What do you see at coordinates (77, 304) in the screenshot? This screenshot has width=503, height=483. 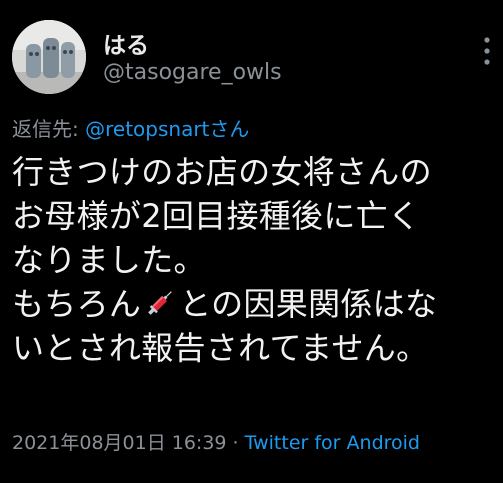 I see `tweet-body-segment: もちろん` at bounding box center [77, 304].